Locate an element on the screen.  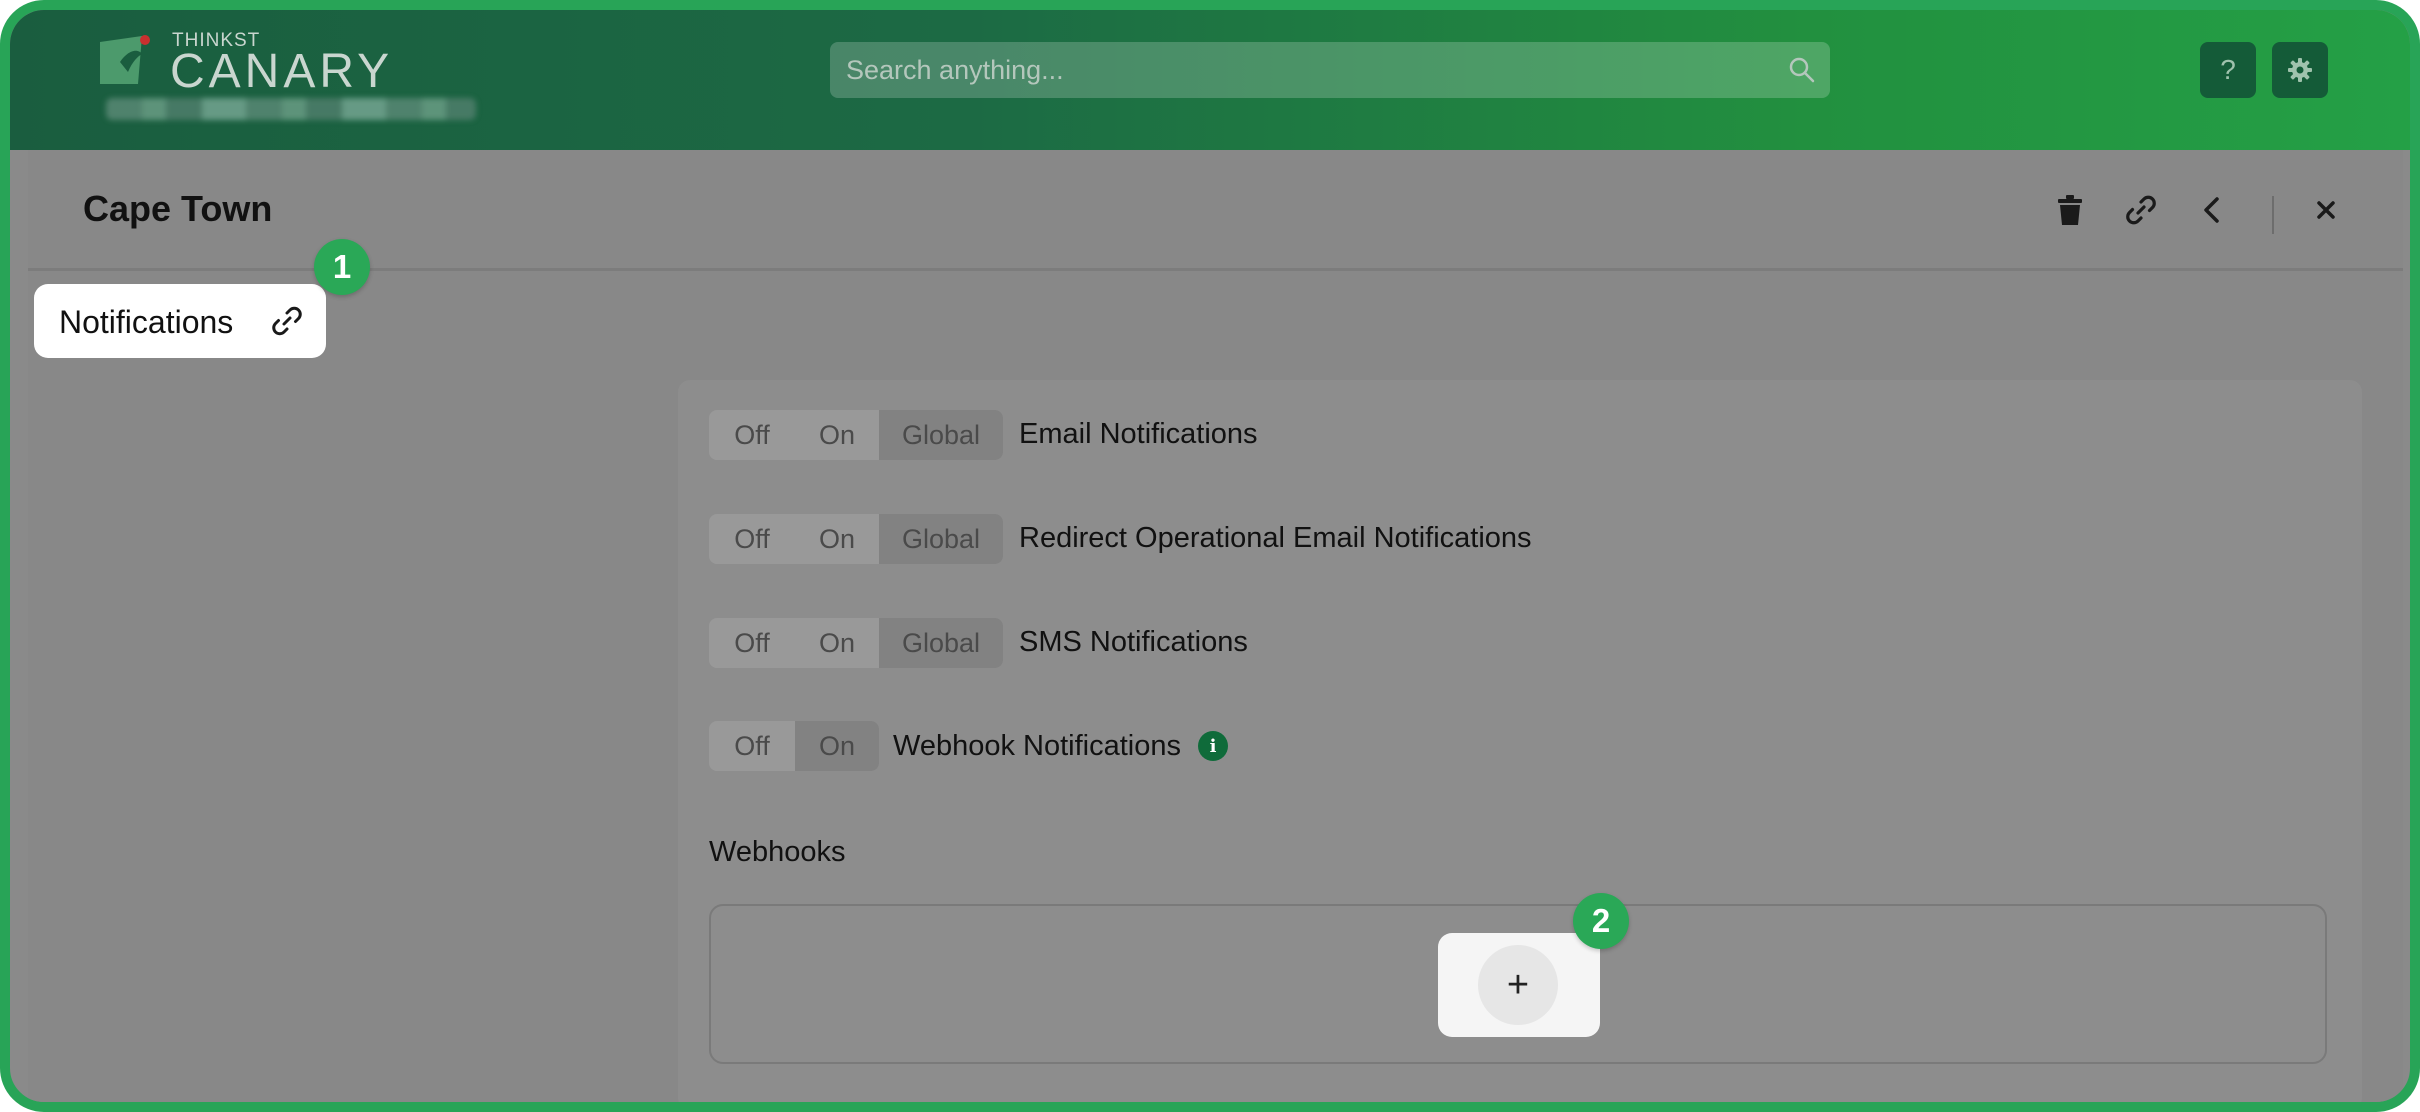
trash-icon is located at coordinates (2070, 210).